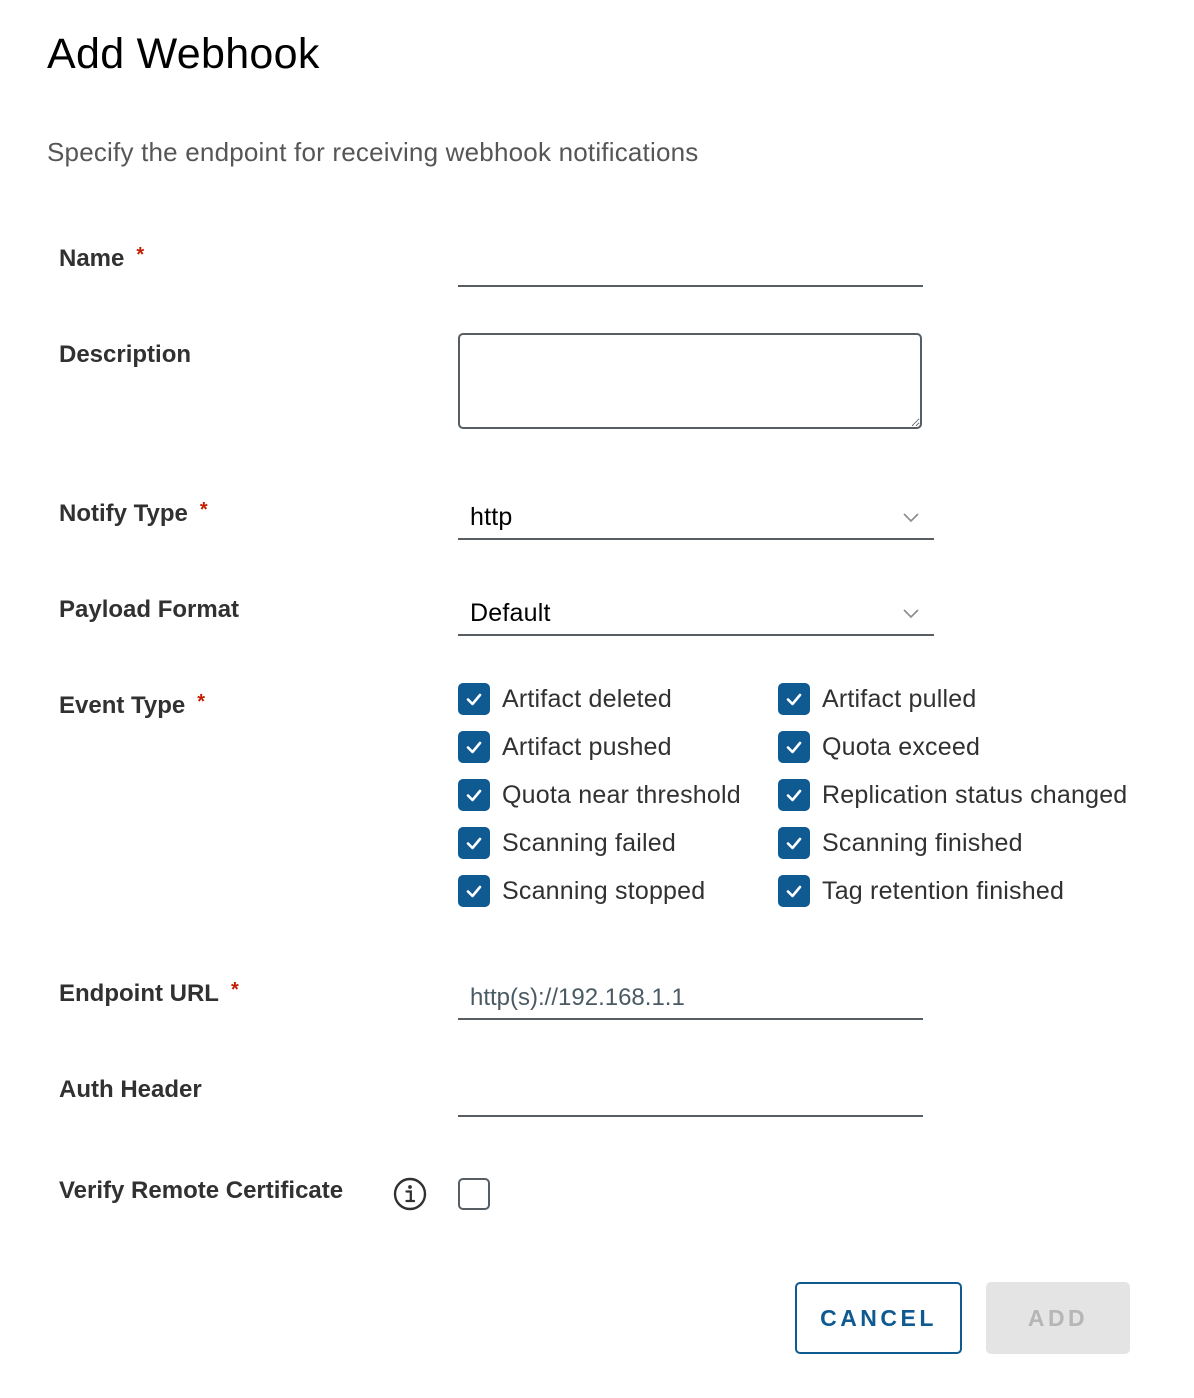 The height and width of the screenshot is (1398, 1194). What do you see at coordinates (183, 54) in the screenshot?
I see `dialog-title: Add Webhook` at bounding box center [183, 54].